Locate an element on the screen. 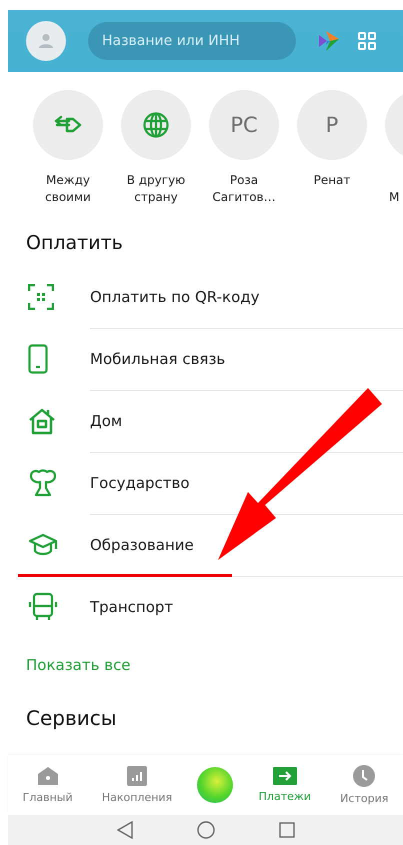  nav-tab: Накопления is located at coordinates (137, 785).